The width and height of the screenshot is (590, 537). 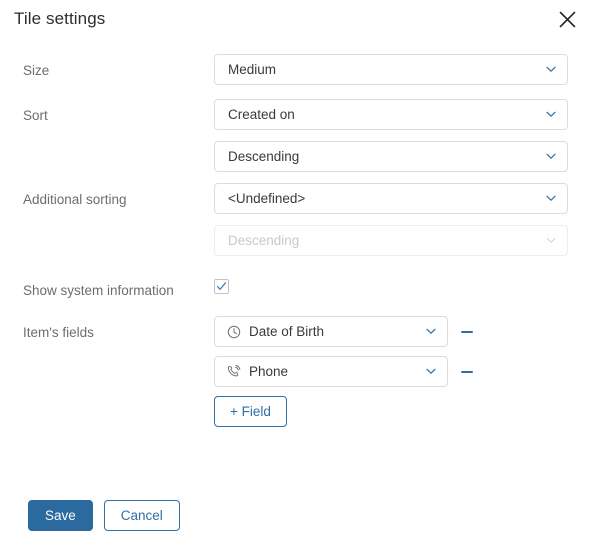 I want to click on label-show-system-information: Show system information, so click(x=98, y=290).